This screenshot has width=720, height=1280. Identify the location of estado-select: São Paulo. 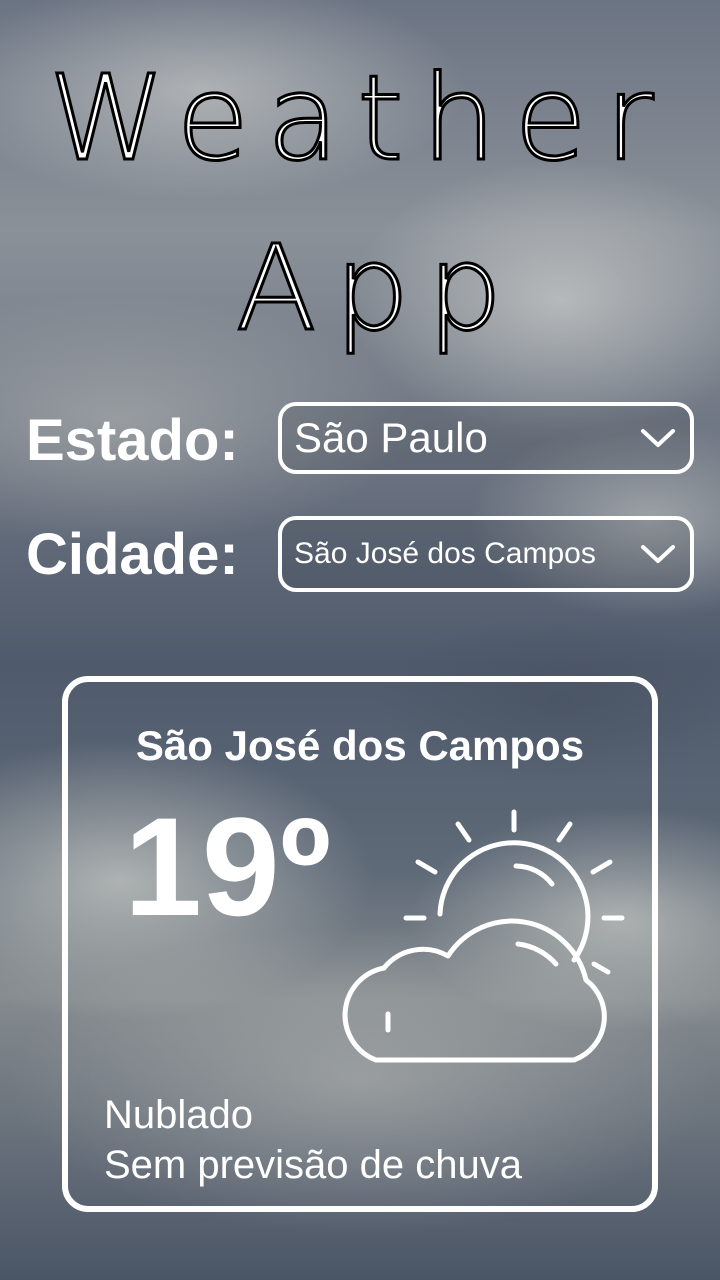
(486, 438).